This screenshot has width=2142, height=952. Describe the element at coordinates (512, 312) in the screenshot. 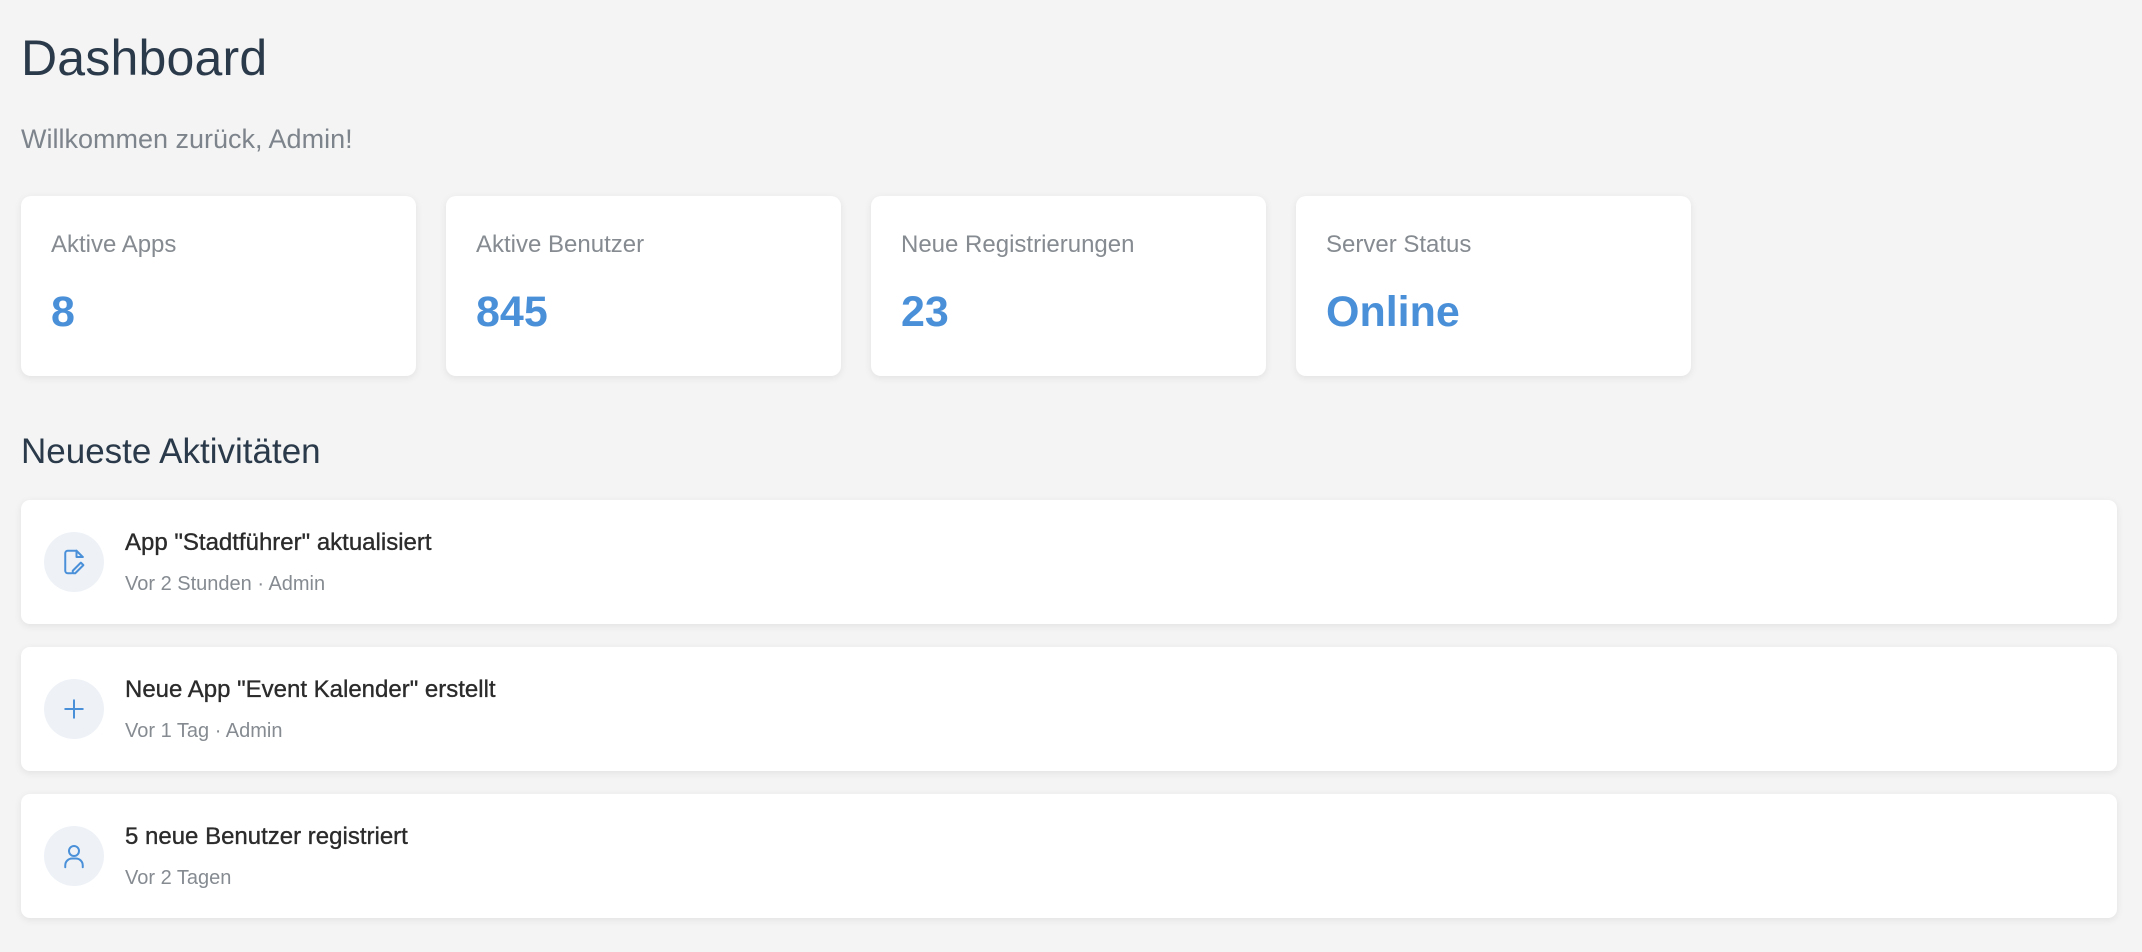

I see `stat-value: 845` at that location.